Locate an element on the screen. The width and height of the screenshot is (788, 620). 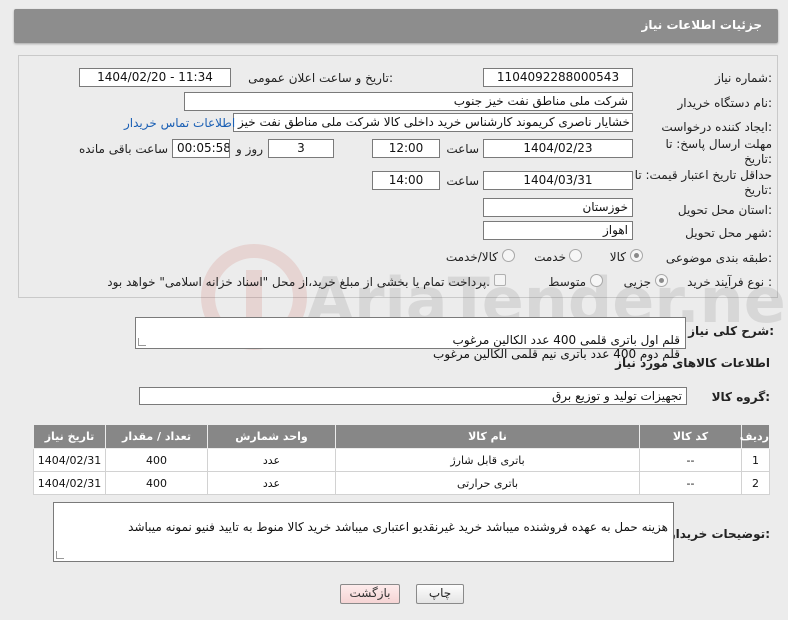
back-button: بازگشت is located at coordinates (370, 594).